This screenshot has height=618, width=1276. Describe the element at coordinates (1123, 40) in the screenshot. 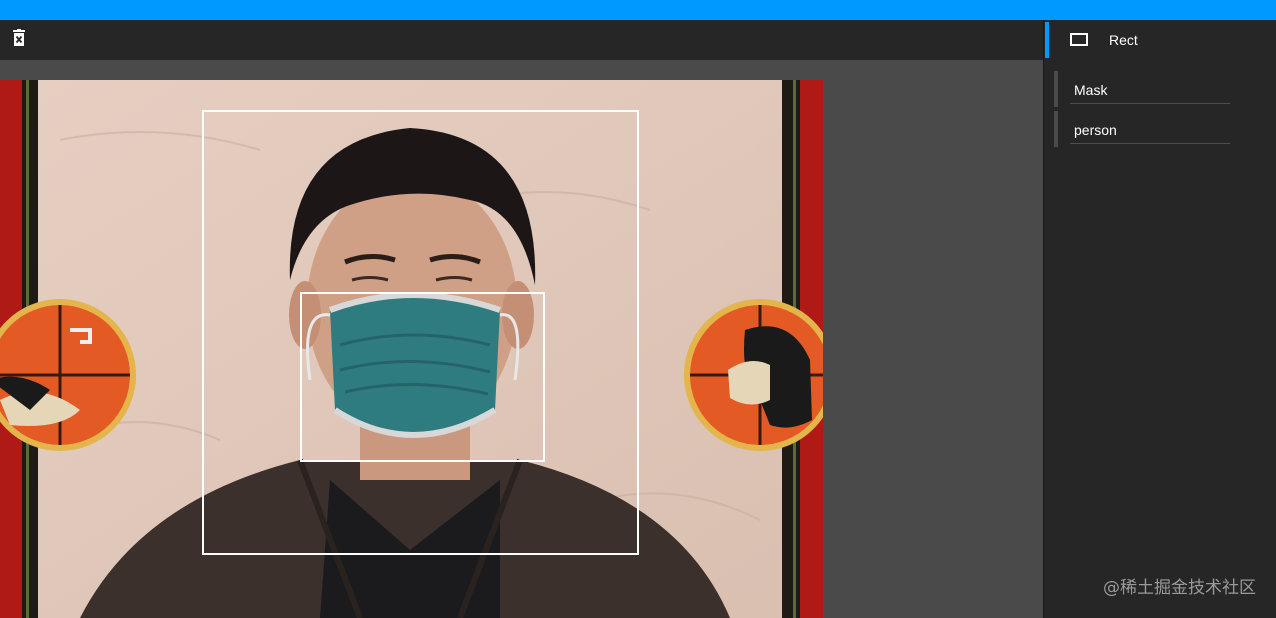

I see `tool-label: Rect` at that location.